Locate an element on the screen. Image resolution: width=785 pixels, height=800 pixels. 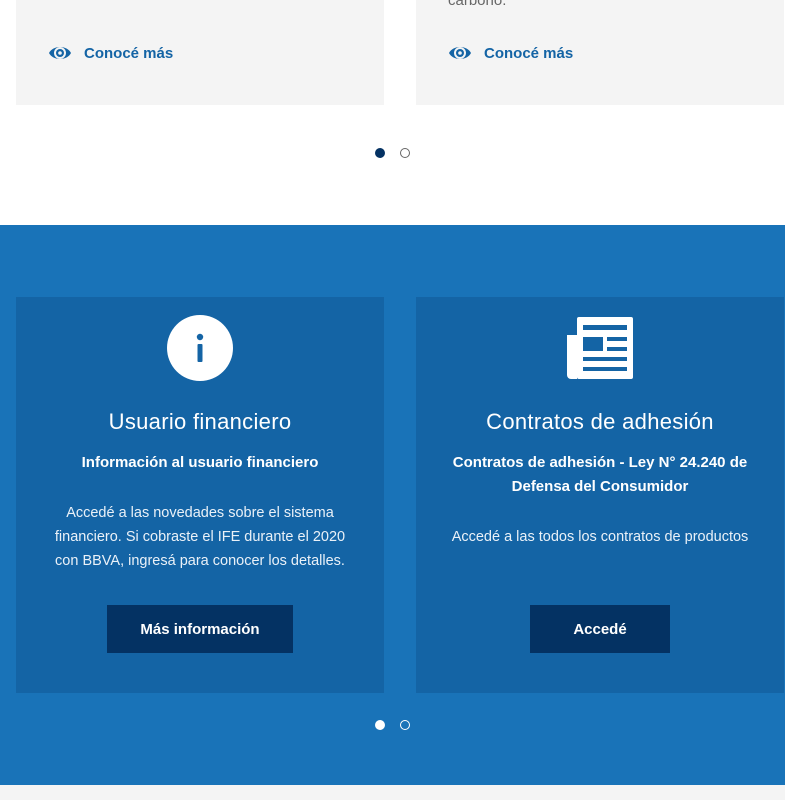
card-description-text: carbono. is located at coordinates (477, 4).